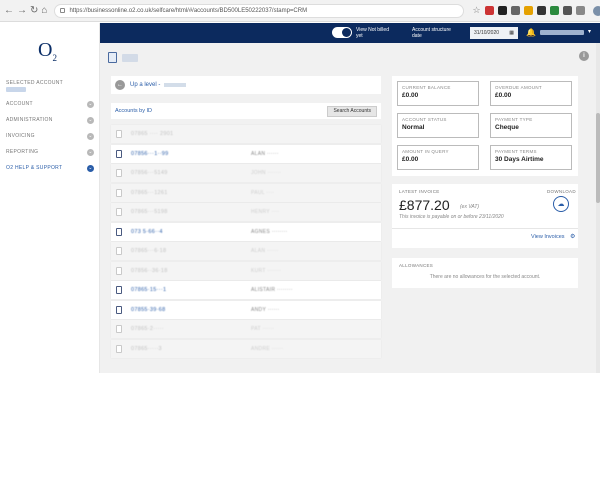 The width and height of the screenshot is (600, 500). I want to click on account-row: 07865·2····· PAT ······, so click(246, 329).